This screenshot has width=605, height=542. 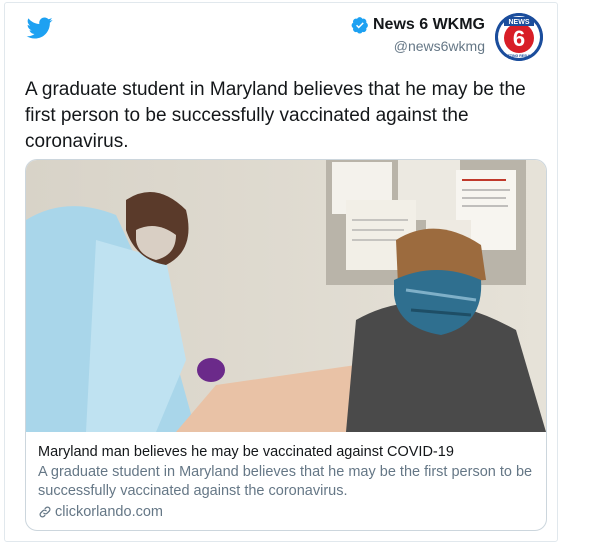 I want to click on avatar-label-top: NEWS, so click(x=519, y=22).